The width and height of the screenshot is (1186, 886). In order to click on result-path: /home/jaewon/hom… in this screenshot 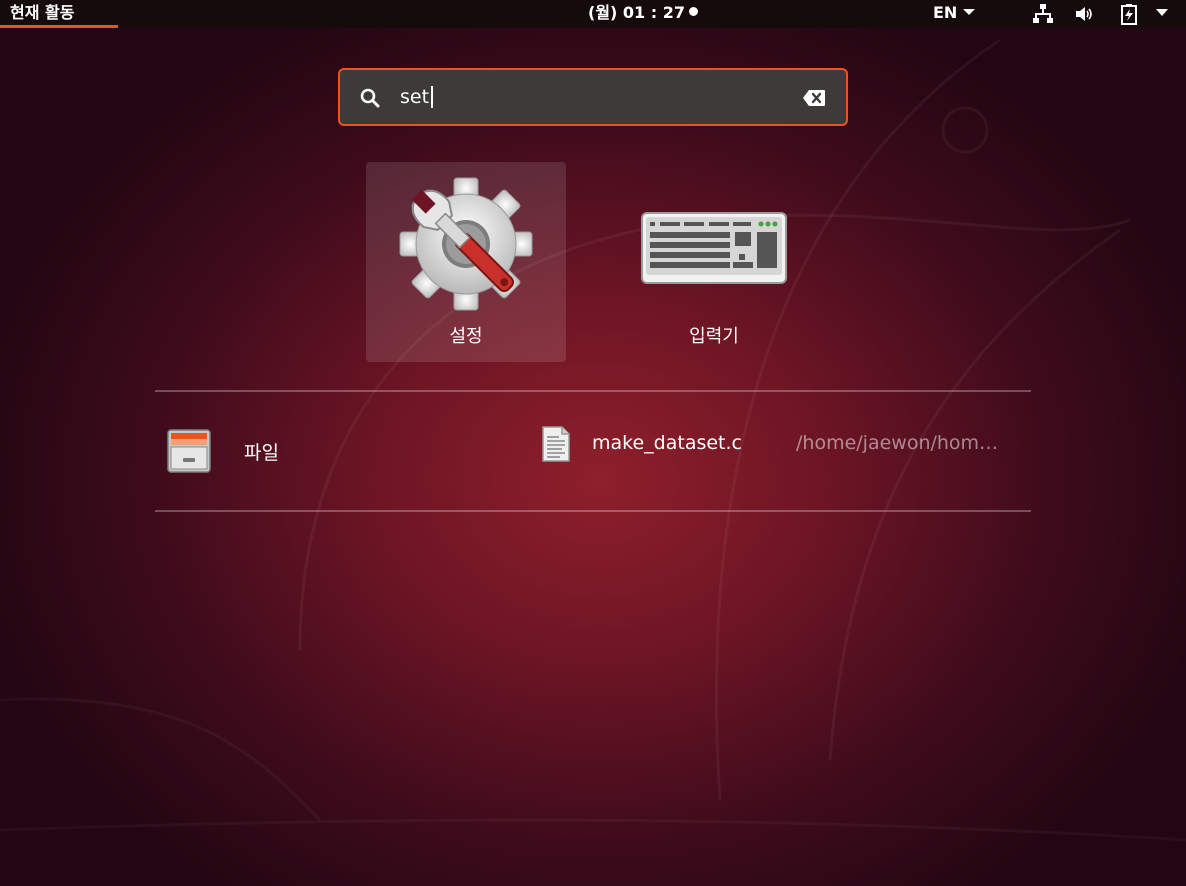, I will do `click(897, 443)`.